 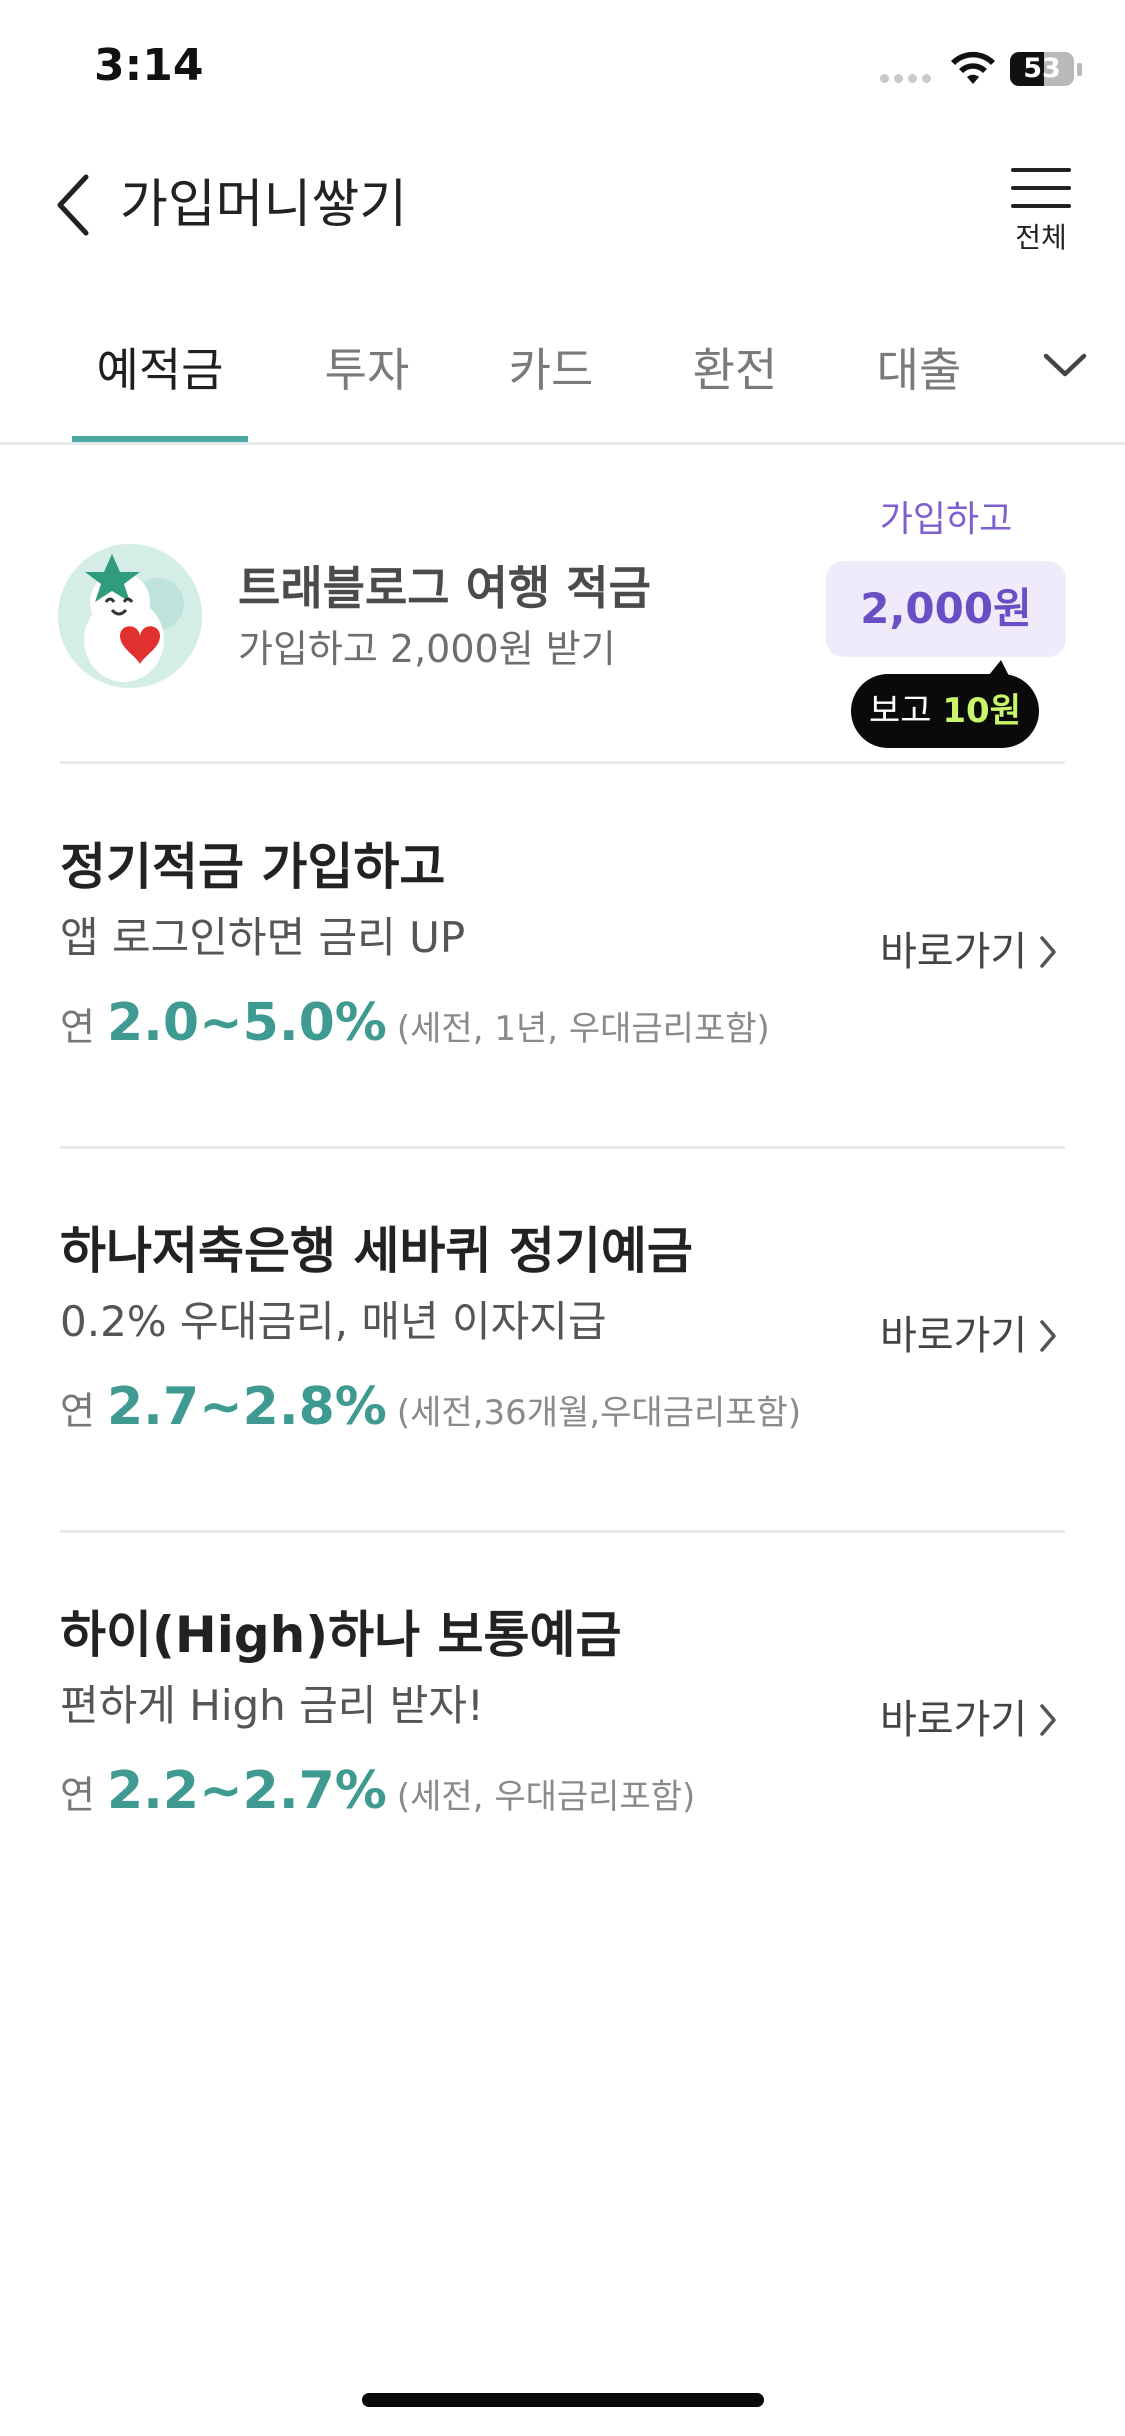 What do you see at coordinates (264, 205) in the screenshot?
I see `page-title: 가입머니쌓기` at bounding box center [264, 205].